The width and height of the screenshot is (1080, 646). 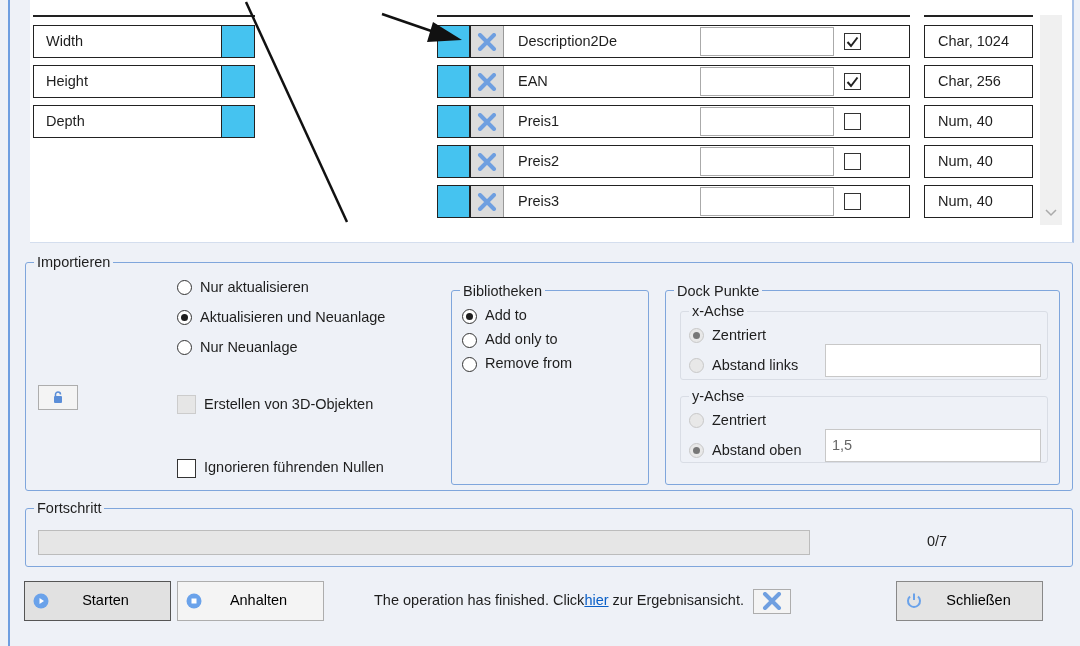 I want to click on group-title: Fortschritt, so click(x=69, y=508).